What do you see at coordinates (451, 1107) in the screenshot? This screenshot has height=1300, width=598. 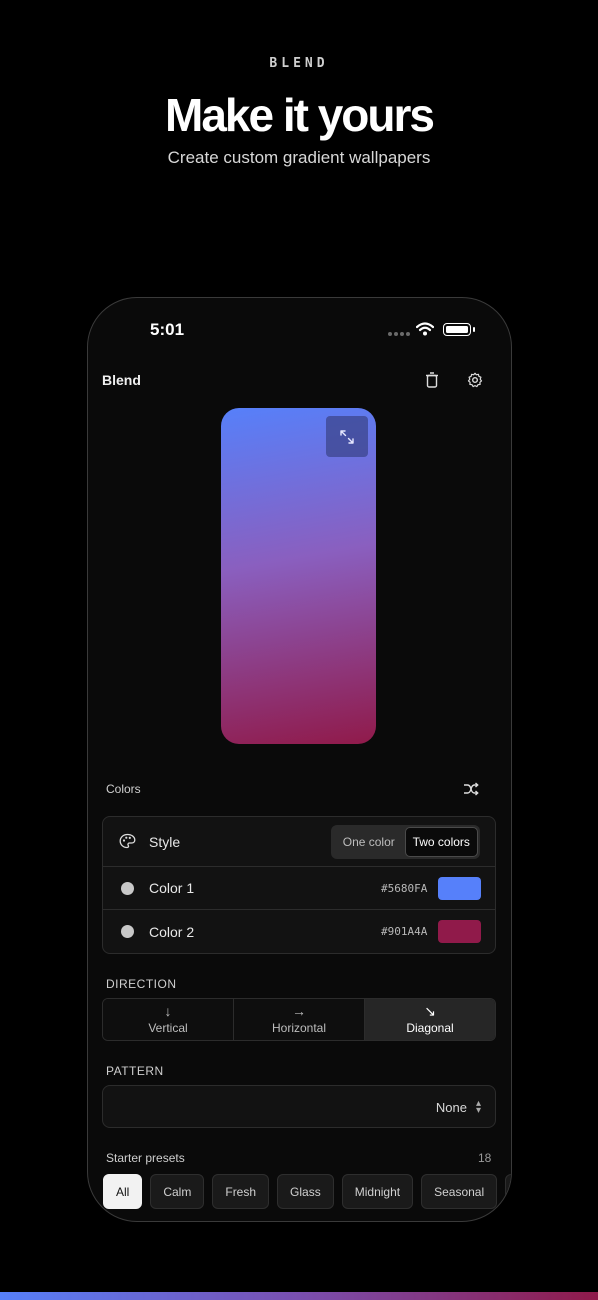 I see `pattern-value: None` at bounding box center [451, 1107].